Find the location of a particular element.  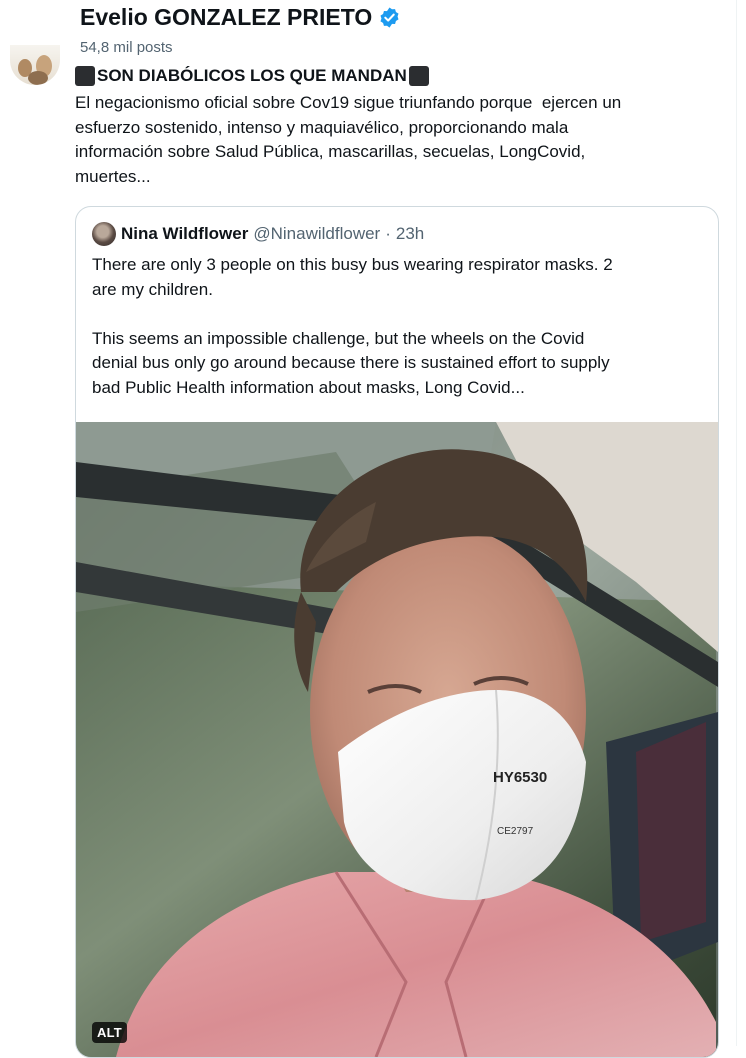

column-divider is located at coordinates (736, 523).